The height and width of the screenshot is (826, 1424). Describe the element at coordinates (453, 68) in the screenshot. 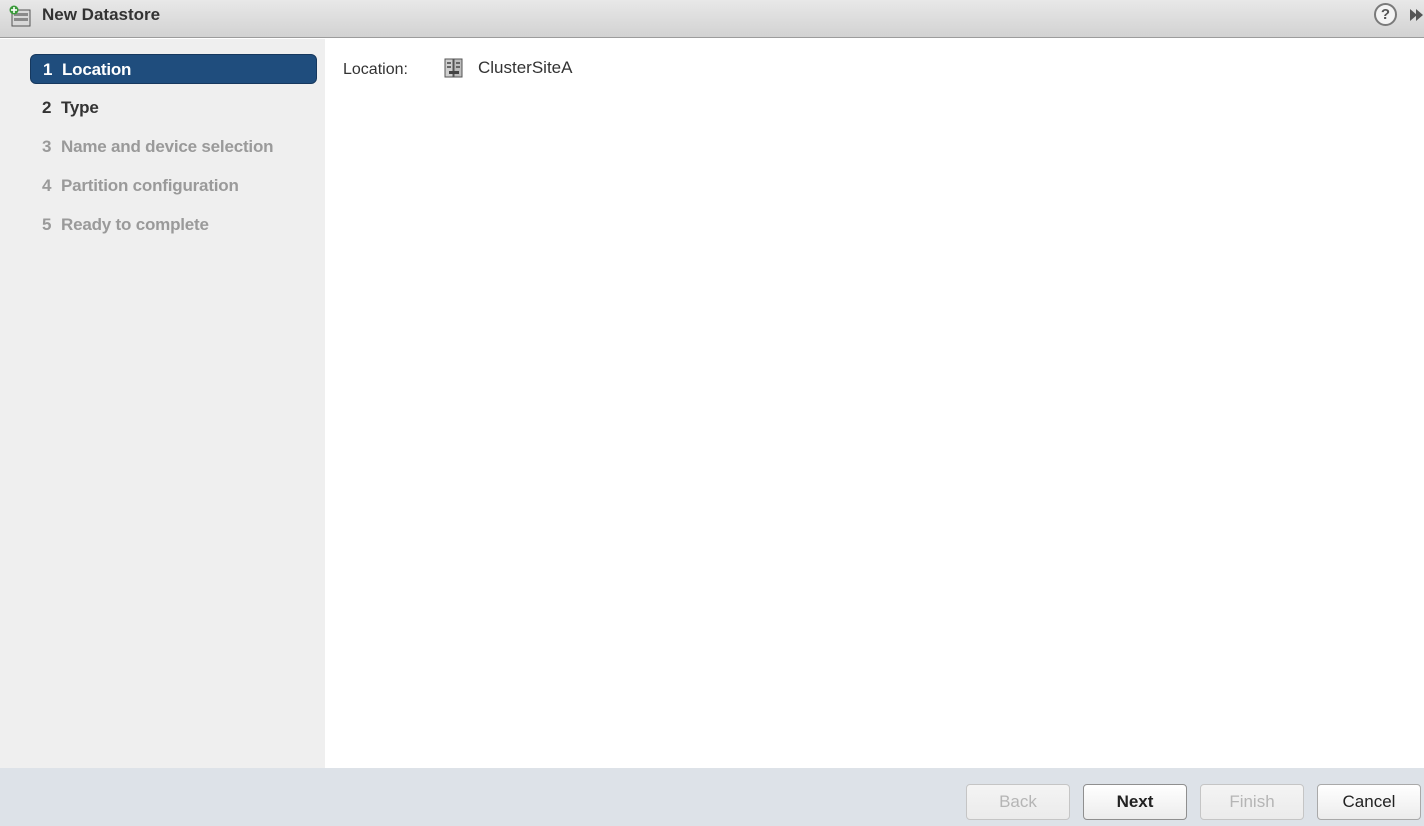

I see `cluster-icon` at that location.